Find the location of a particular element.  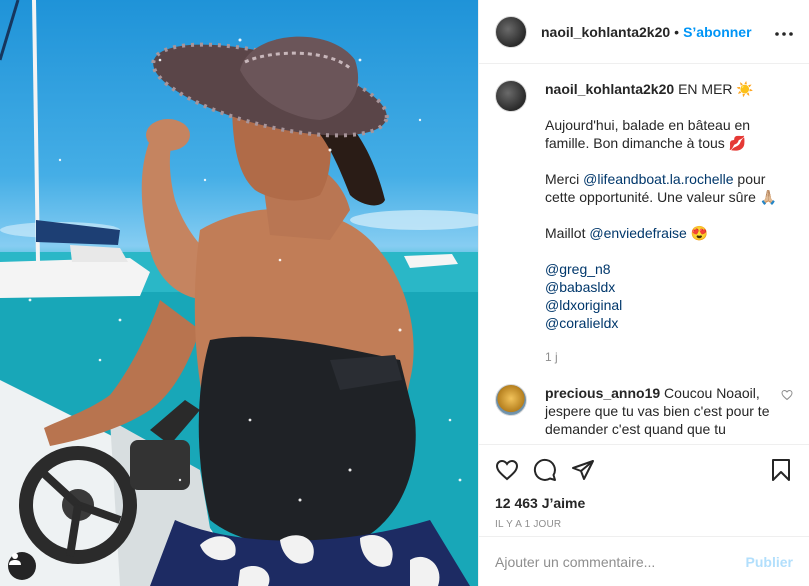

add-comment-bar: Publier is located at coordinates (644, 561).